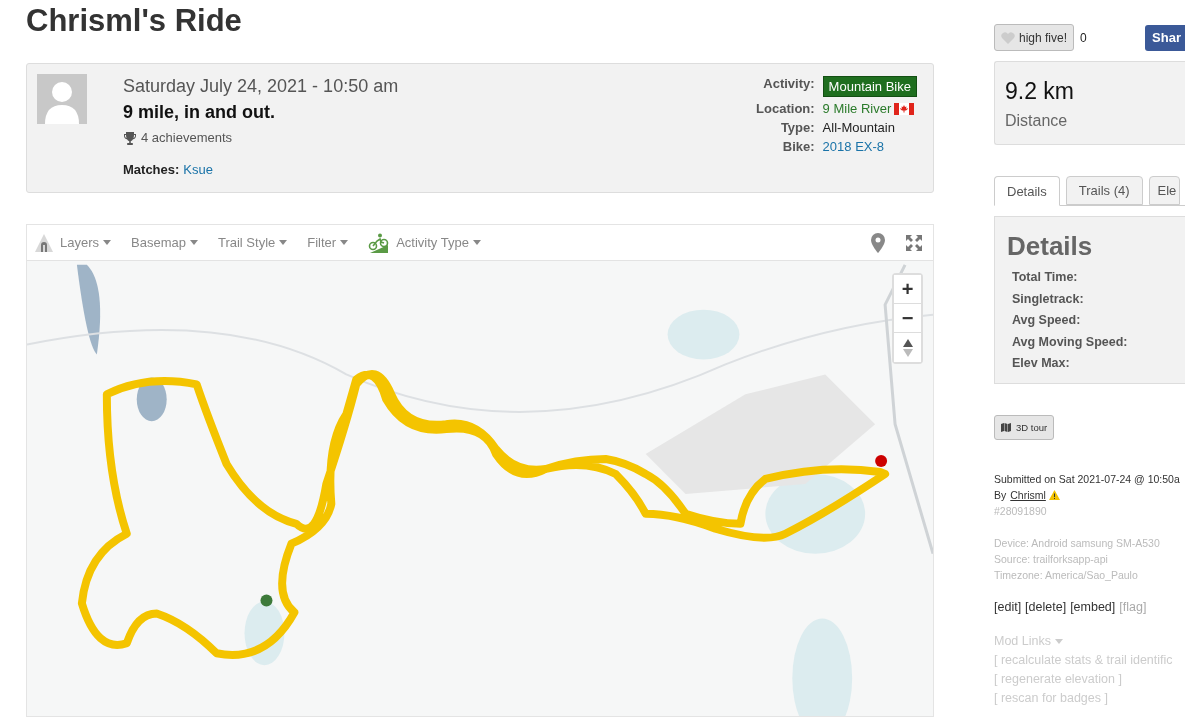 Image resolution: width=1185 pixels, height=718 pixels. Describe the element at coordinates (907, 347) in the screenshot. I see `compass-icon` at that location.